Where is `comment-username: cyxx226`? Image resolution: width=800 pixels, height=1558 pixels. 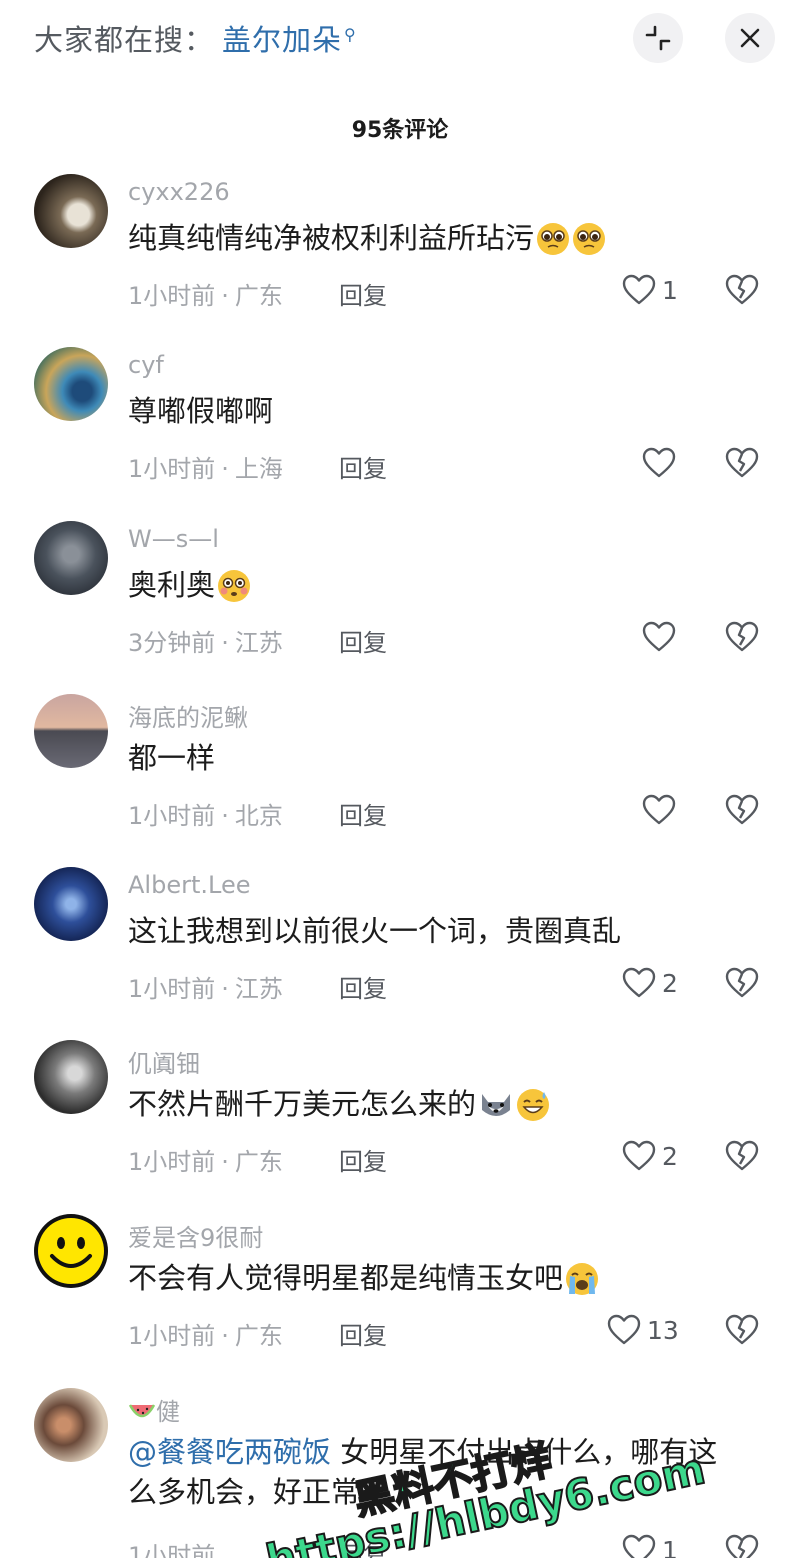 comment-username: cyxx226 is located at coordinates (179, 192).